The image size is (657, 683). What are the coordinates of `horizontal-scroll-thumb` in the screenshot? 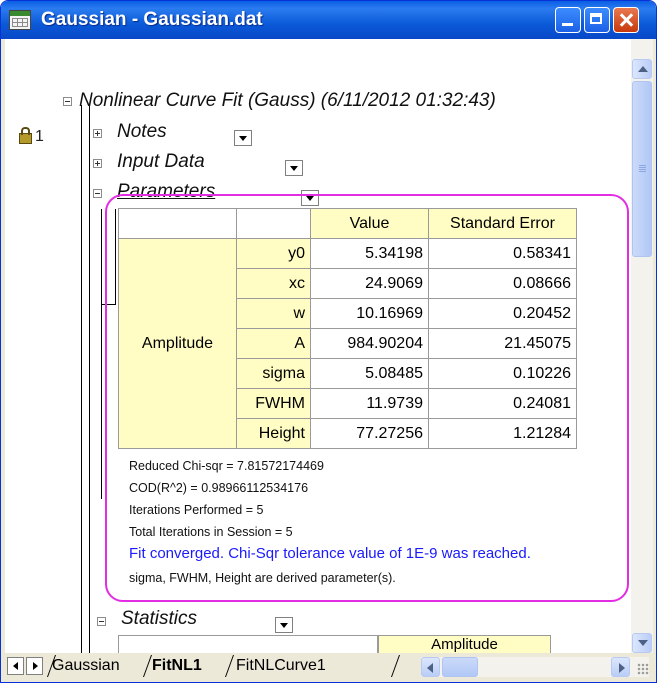 It's located at (460, 667).